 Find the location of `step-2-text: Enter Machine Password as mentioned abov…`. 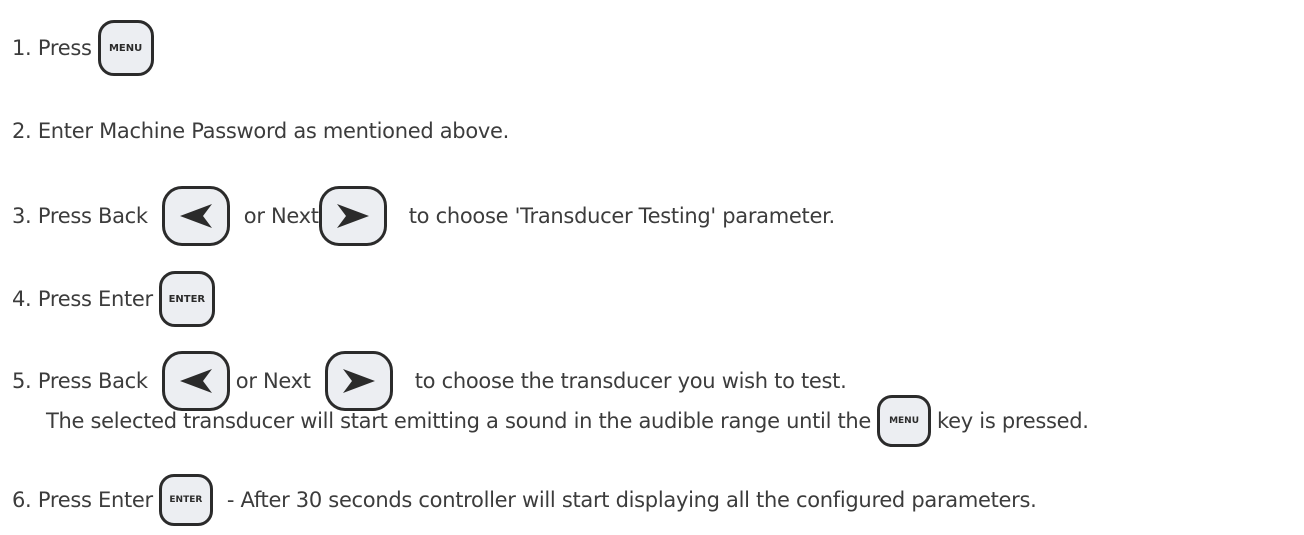

step-2-text: Enter Machine Password as mentioned abov… is located at coordinates (273, 131).